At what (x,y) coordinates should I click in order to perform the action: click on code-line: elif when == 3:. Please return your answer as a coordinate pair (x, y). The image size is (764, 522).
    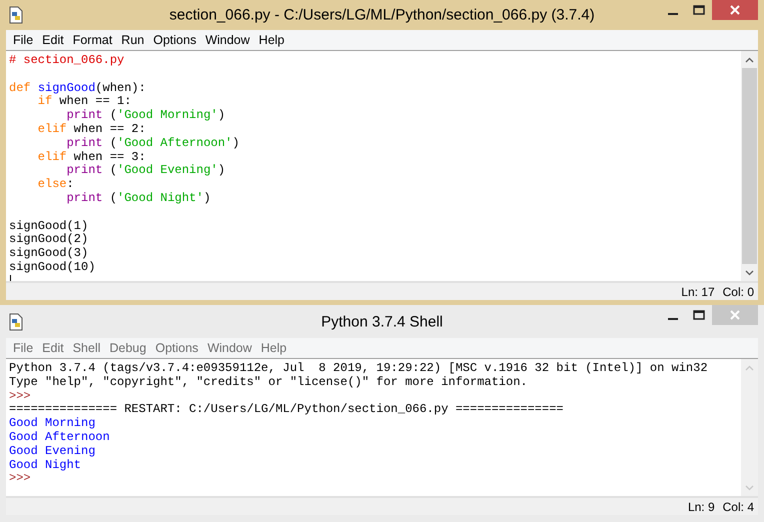
    Looking at the image, I should click on (91, 157).